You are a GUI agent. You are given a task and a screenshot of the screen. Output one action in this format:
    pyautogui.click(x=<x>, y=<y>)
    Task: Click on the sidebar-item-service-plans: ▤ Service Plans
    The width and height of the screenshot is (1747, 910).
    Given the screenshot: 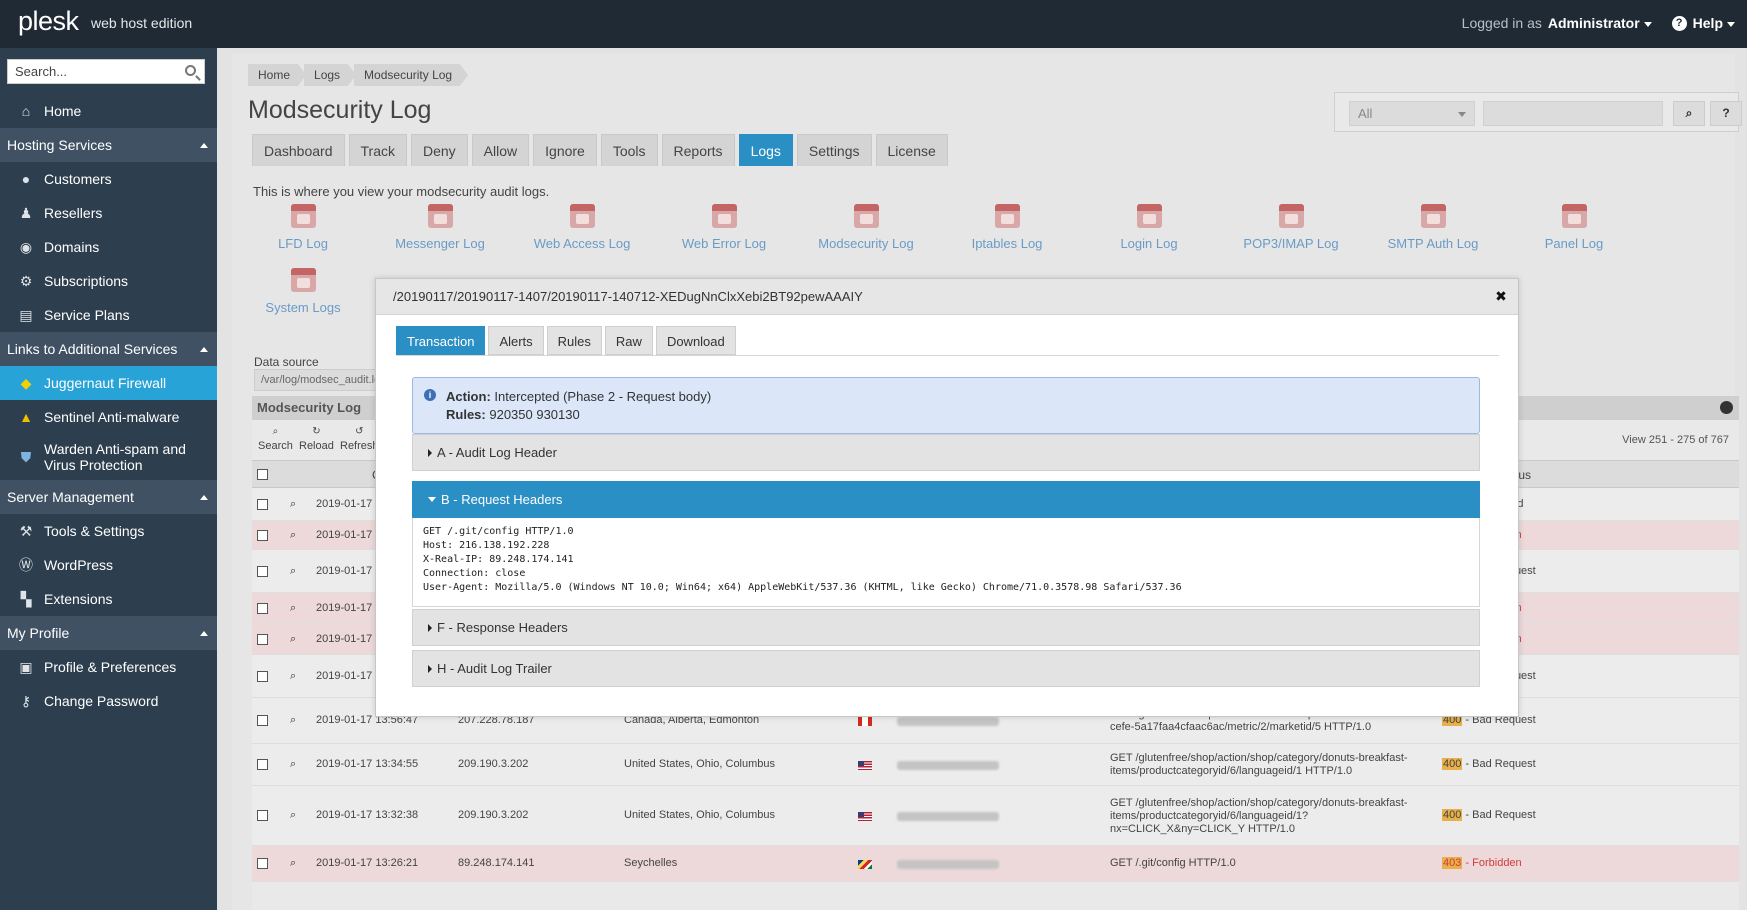 What is the action you would take?
    pyautogui.click(x=108, y=315)
    